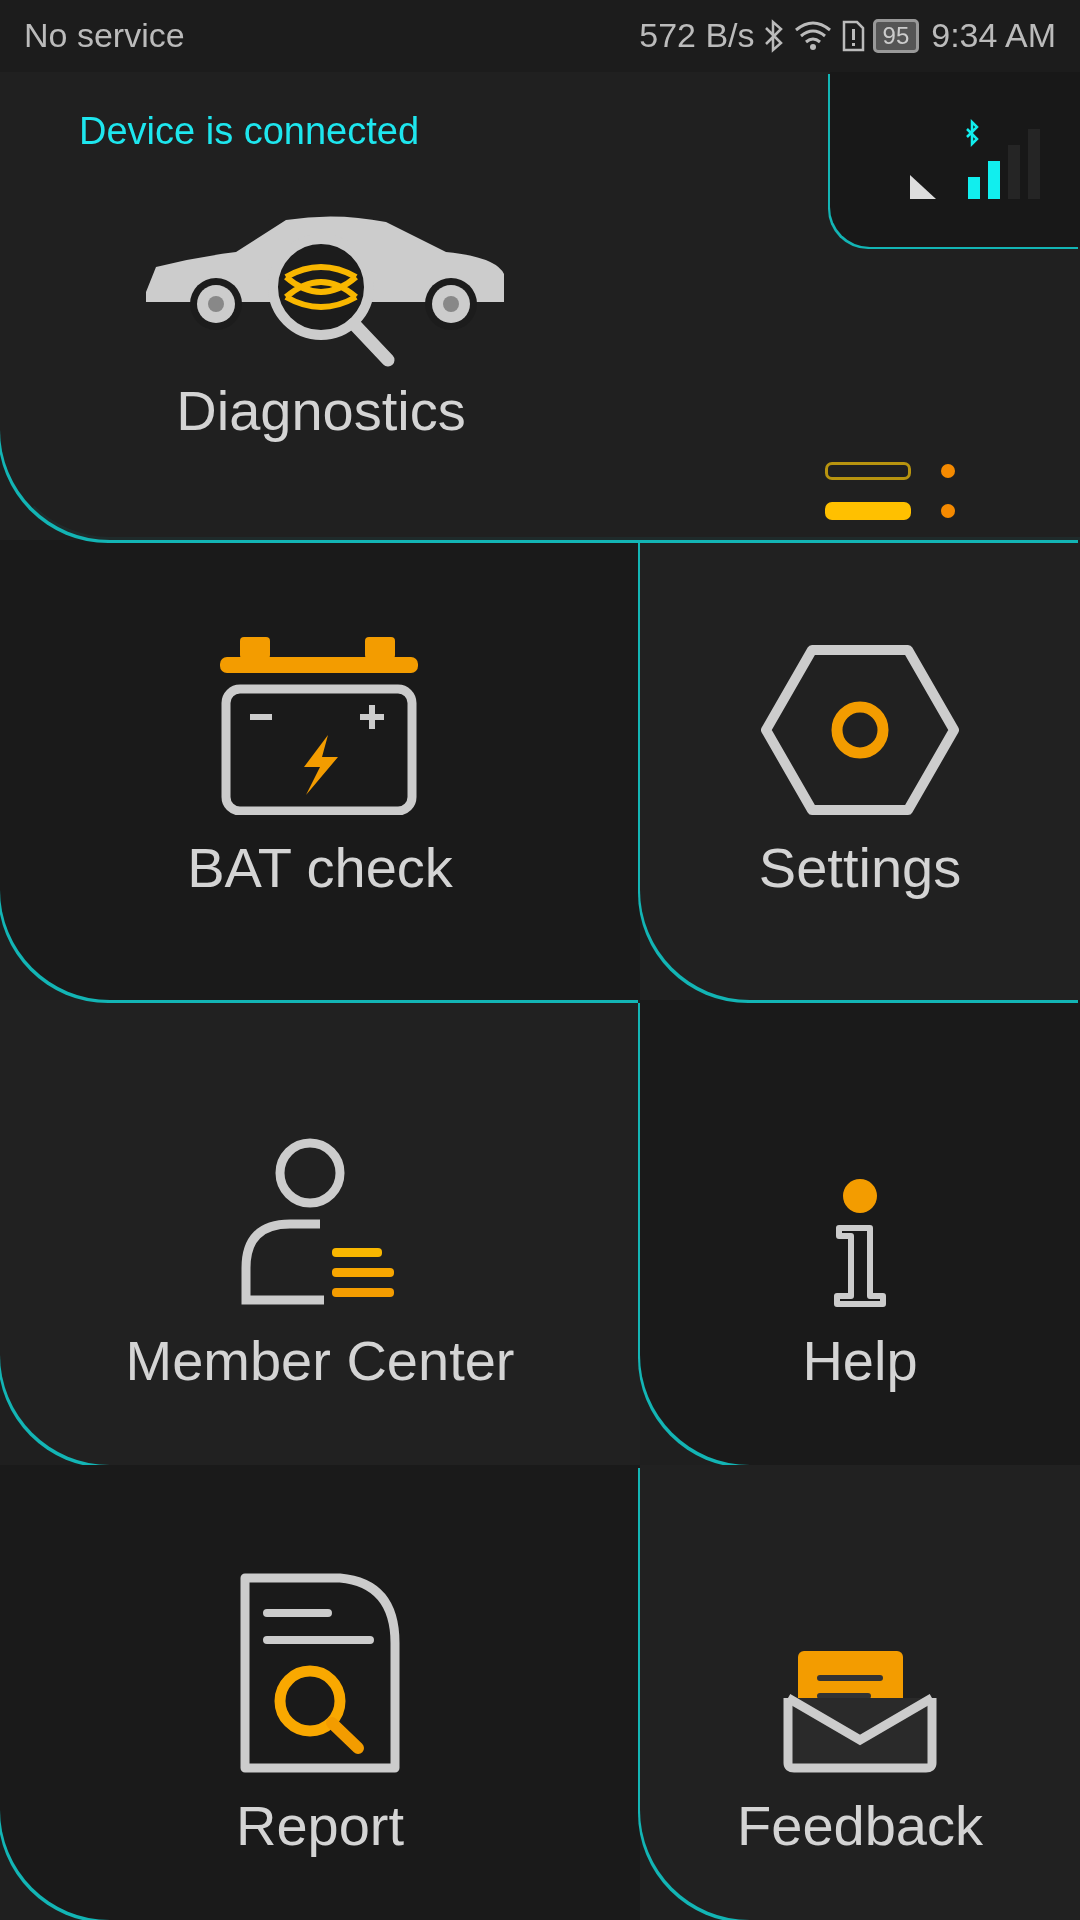  What do you see at coordinates (860, 730) in the screenshot?
I see `hexagon-nut-icon` at bounding box center [860, 730].